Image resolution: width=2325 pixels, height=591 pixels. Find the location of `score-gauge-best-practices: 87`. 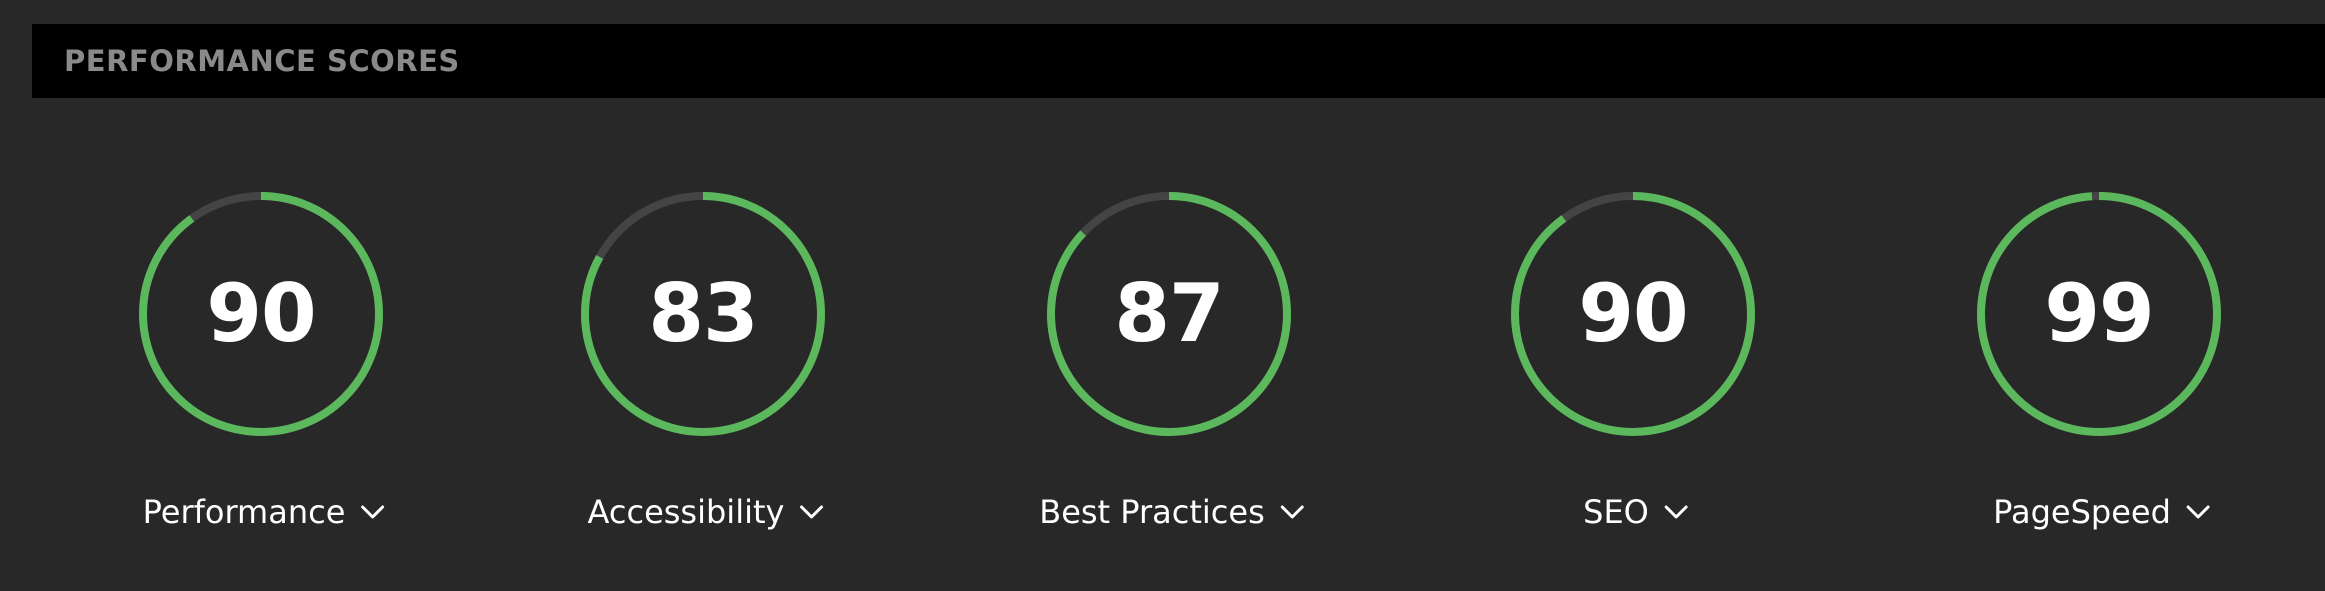

score-gauge-best-practices: 87 is located at coordinates (1169, 314).